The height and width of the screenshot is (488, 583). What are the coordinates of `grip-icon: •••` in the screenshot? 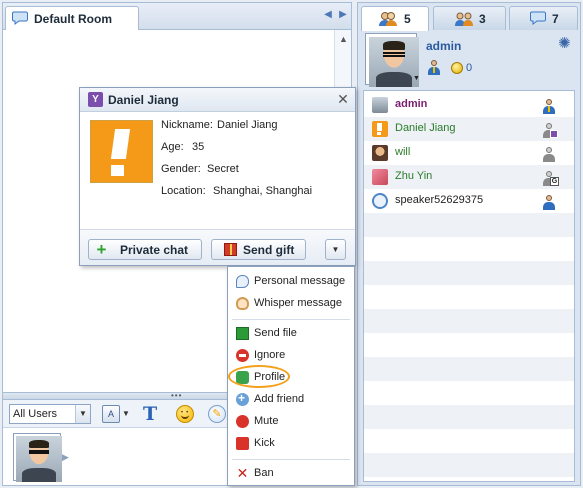 It's located at (177, 395).